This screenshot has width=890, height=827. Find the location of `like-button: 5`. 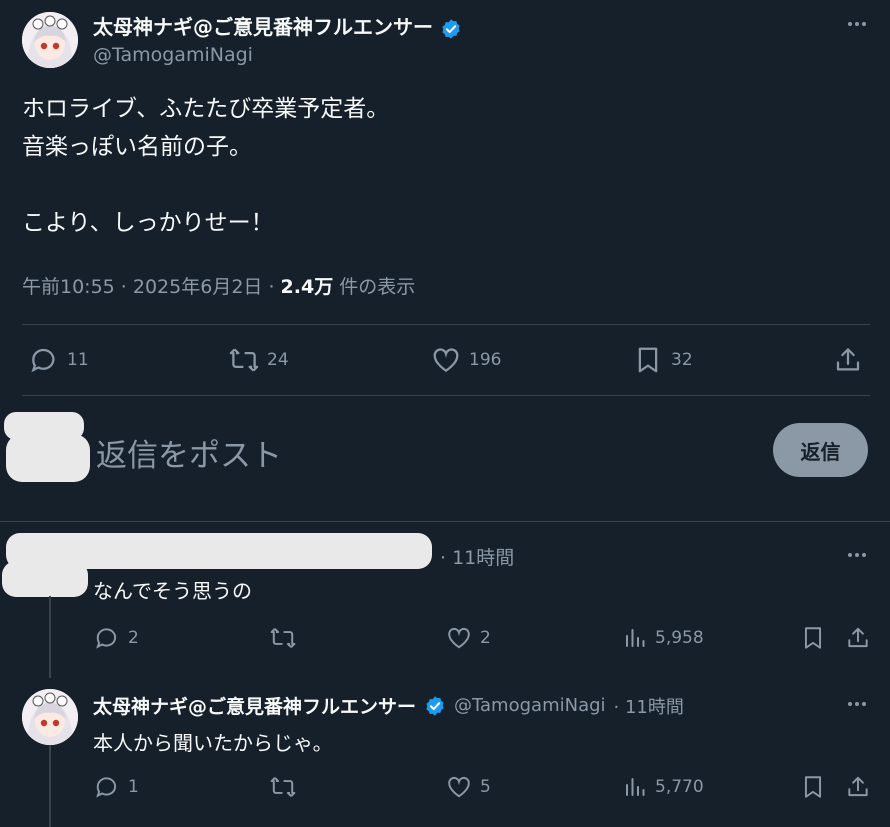

like-button: 5 is located at coordinates (468, 787).